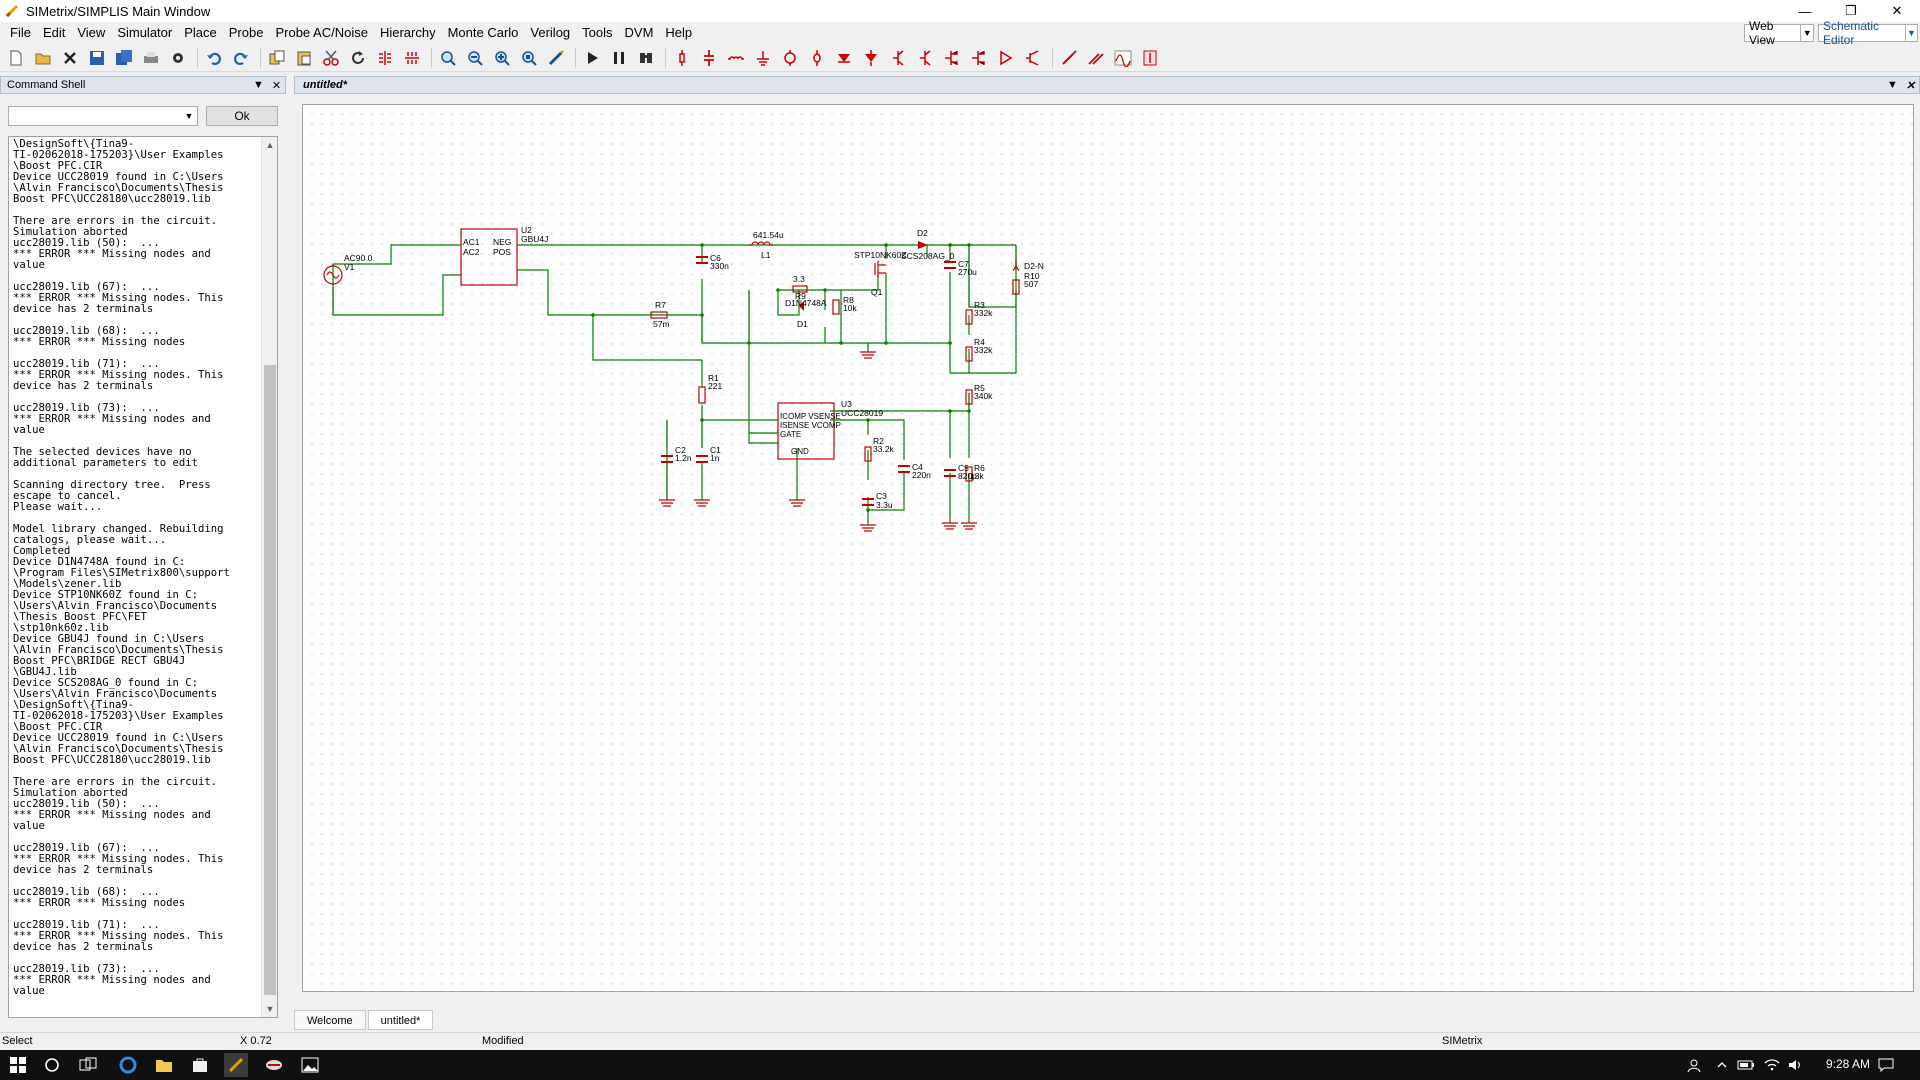 This screenshot has width=1920, height=1080. Describe the element at coordinates (877, 292) in the screenshot. I see `q1-ref: Q1` at that location.